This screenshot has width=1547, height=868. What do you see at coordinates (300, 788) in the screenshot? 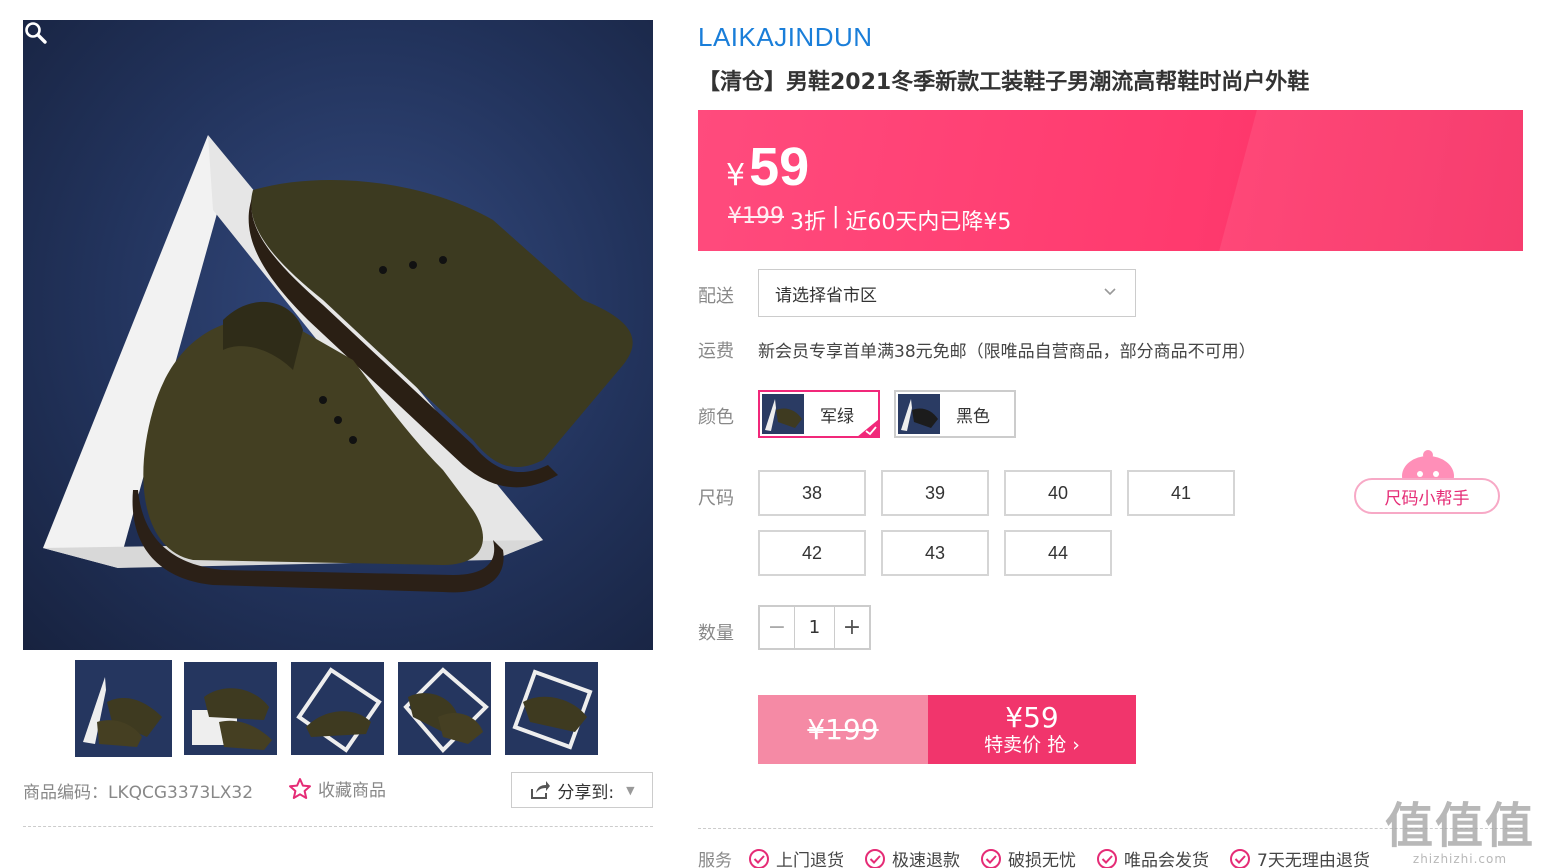
I see `star-icon` at bounding box center [300, 788].